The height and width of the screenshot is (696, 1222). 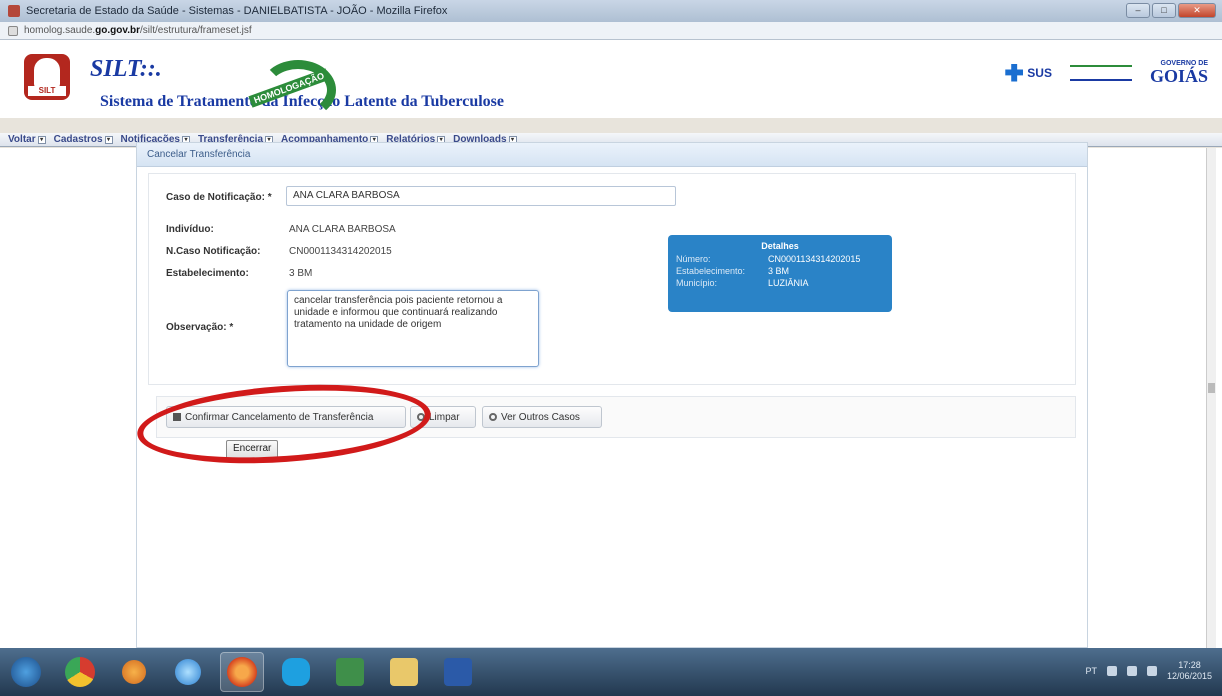 I want to click on taskbar-excel, so click(x=350, y=672).